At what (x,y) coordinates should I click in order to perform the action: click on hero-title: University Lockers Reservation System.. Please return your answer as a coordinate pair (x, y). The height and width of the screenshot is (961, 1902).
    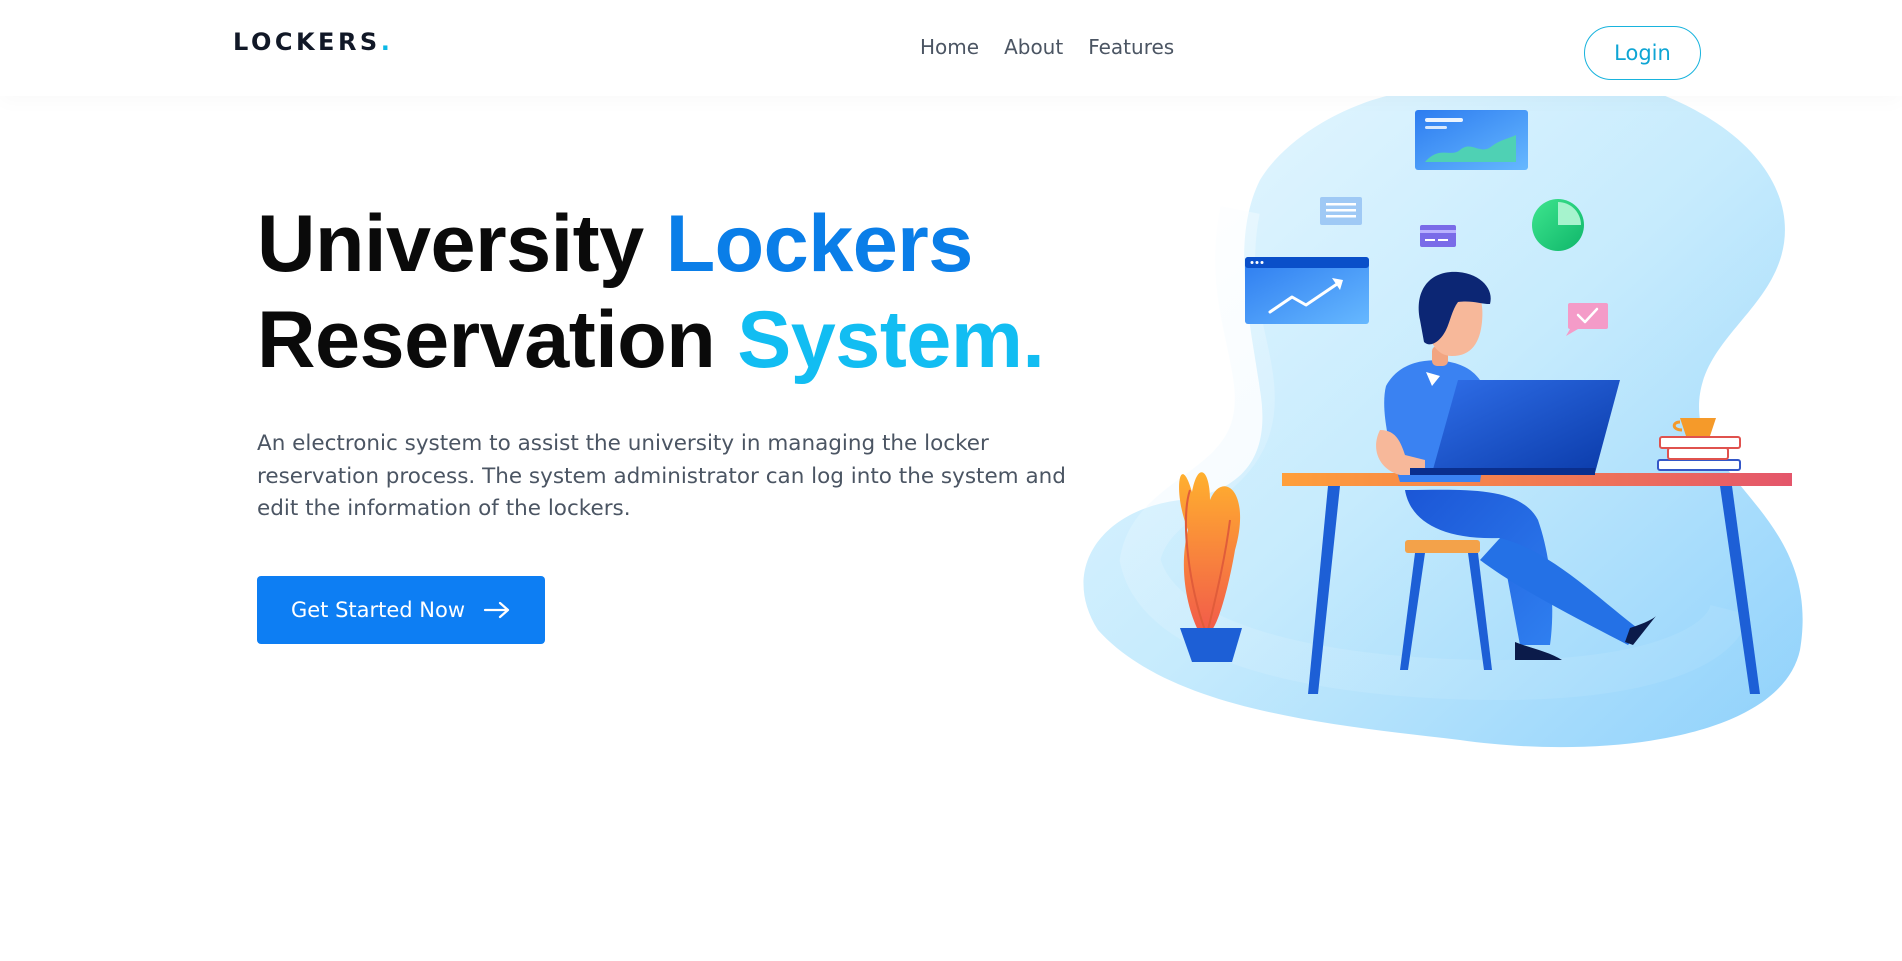
    Looking at the image, I should click on (651, 292).